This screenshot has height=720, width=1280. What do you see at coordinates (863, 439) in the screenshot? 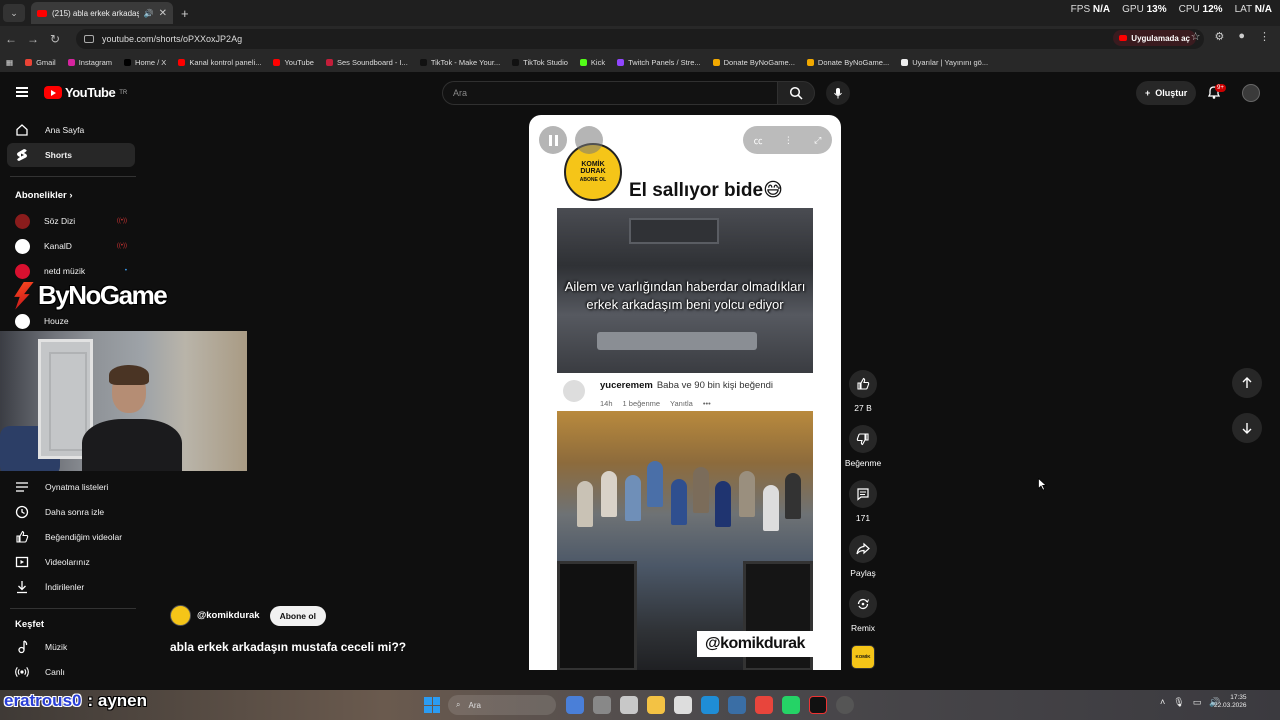
I see `dislike-button` at bounding box center [863, 439].